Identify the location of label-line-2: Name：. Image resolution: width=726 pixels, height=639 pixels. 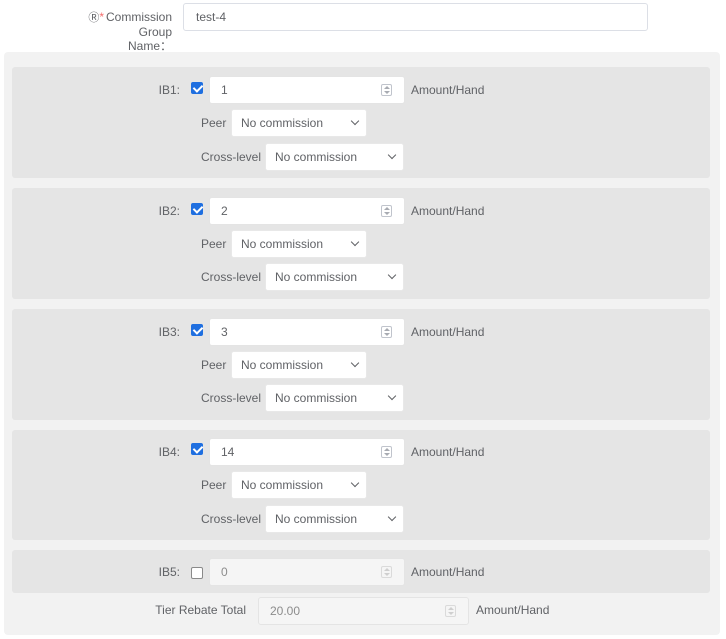
(149, 46).